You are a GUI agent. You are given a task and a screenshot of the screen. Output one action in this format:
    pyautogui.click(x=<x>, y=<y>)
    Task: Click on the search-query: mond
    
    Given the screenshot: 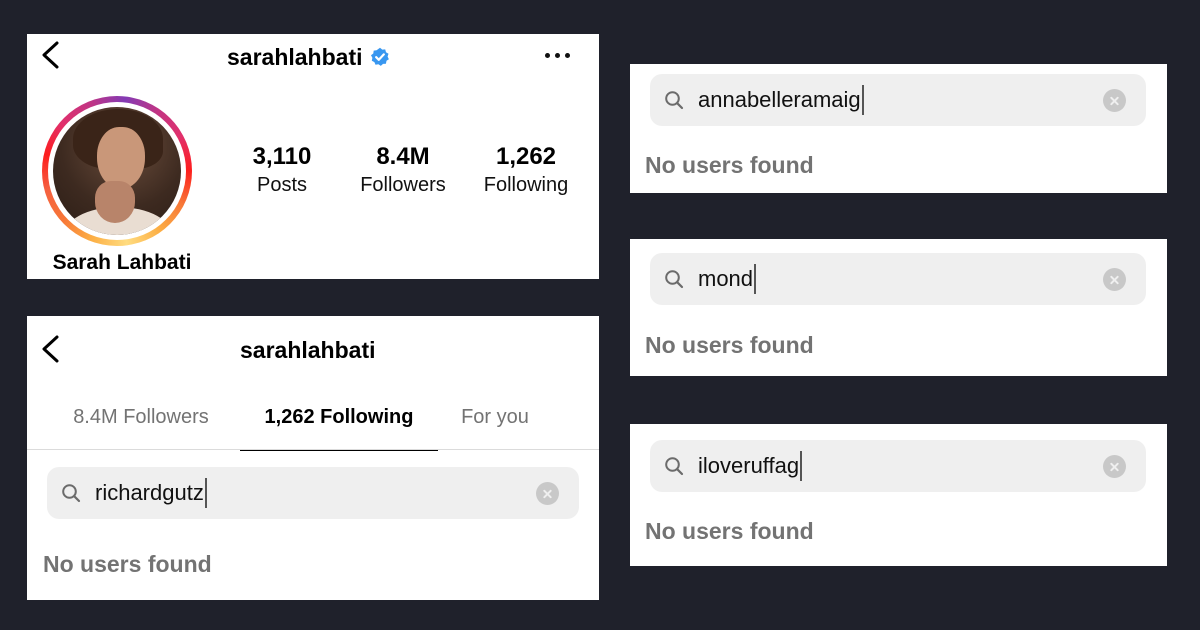 What is the action you would take?
    pyautogui.click(x=727, y=279)
    